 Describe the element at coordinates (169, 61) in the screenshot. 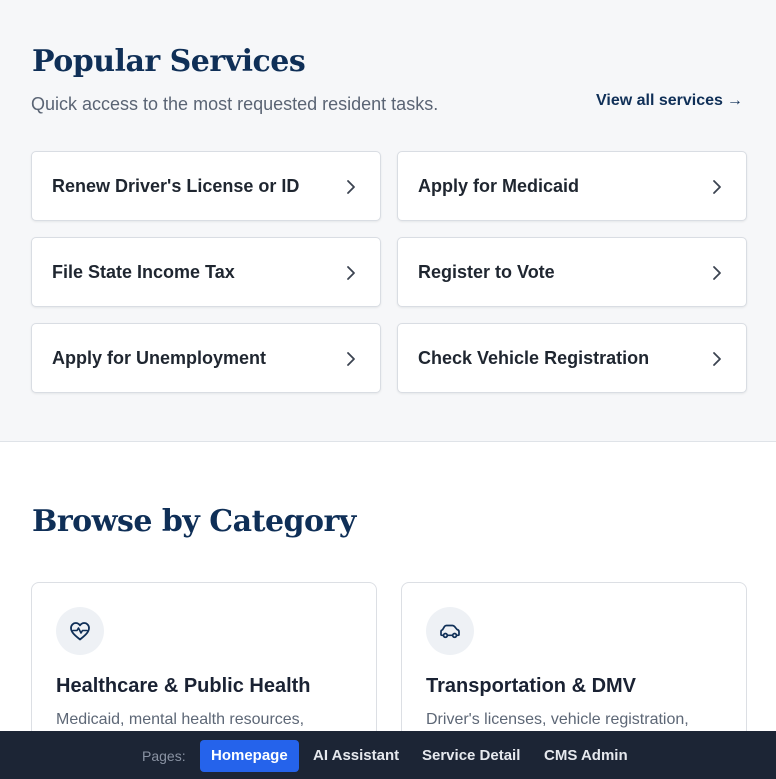

I see `popular-services-title: Popular Services` at that location.